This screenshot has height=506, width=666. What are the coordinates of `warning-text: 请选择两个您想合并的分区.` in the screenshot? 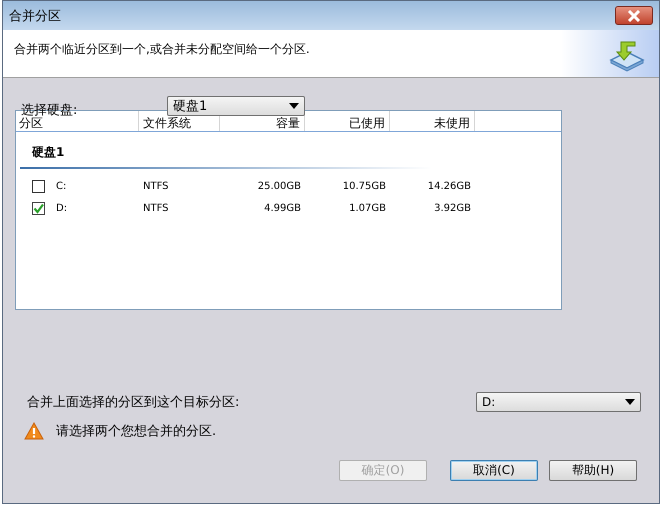 It's located at (136, 431).